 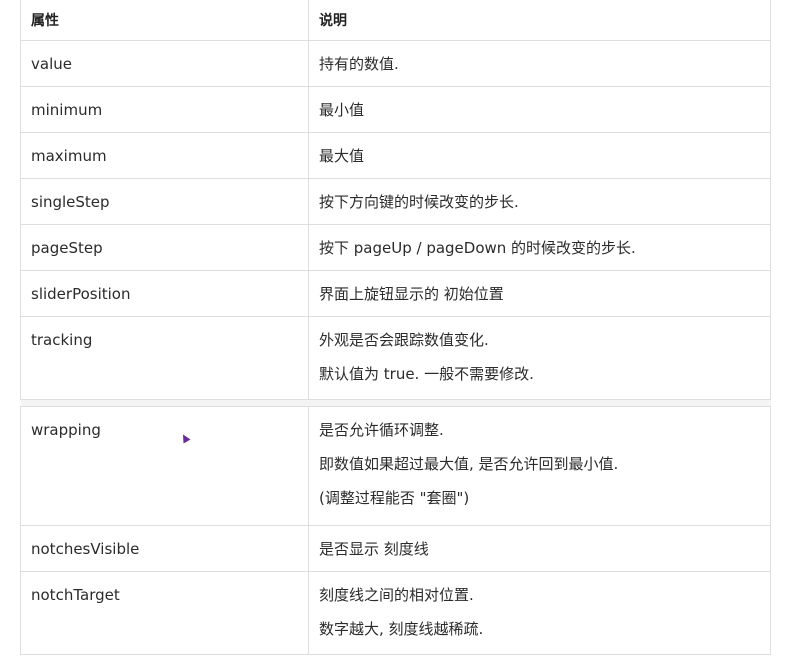 What do you see at coordinates (66, 430) in the screenshot?
I see `property-name: wrapping` at bounding box center [66, 430].